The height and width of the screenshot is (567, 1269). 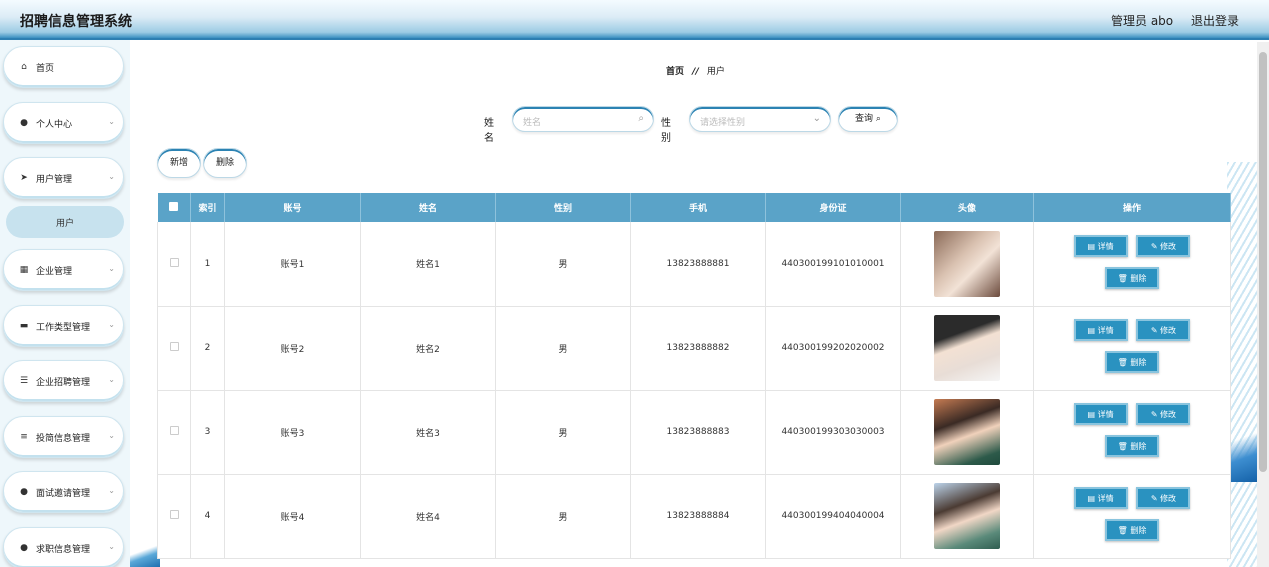 I want to click on sidebar-item-label: 企业招聘管理, so click(x=63, y=382).